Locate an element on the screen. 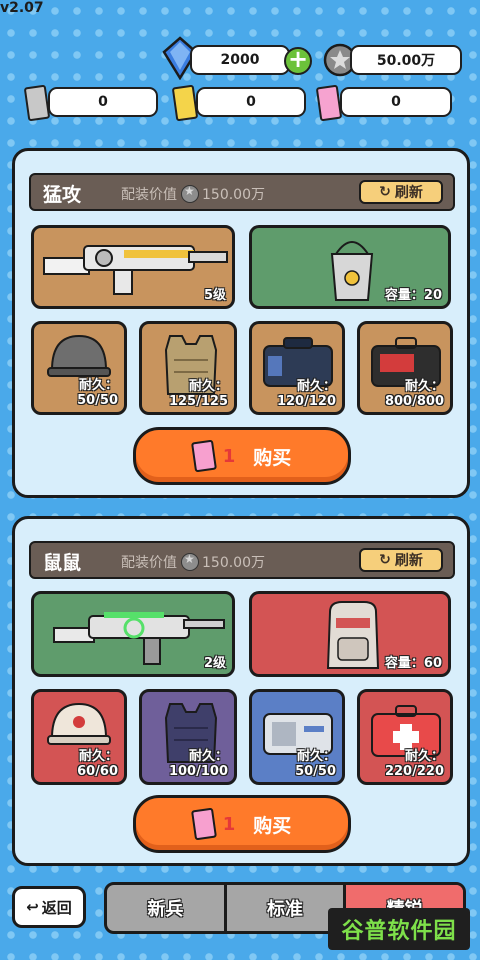 The height and width of the screenshot is (960, 480). helmet-durability: 耐久： 60/60 is located at coordinates (97, 764).